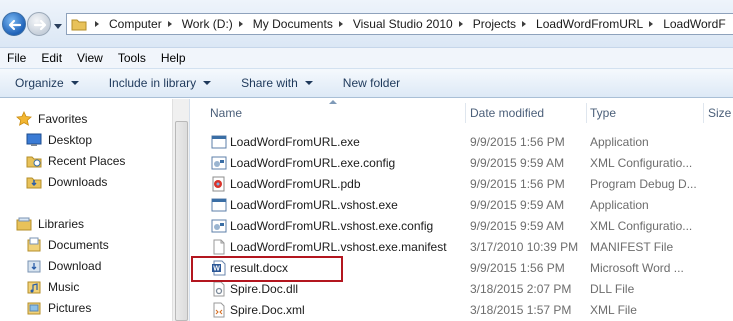  I want to click on breadcrumb-my-documents: My Documents, so click(301, 24).